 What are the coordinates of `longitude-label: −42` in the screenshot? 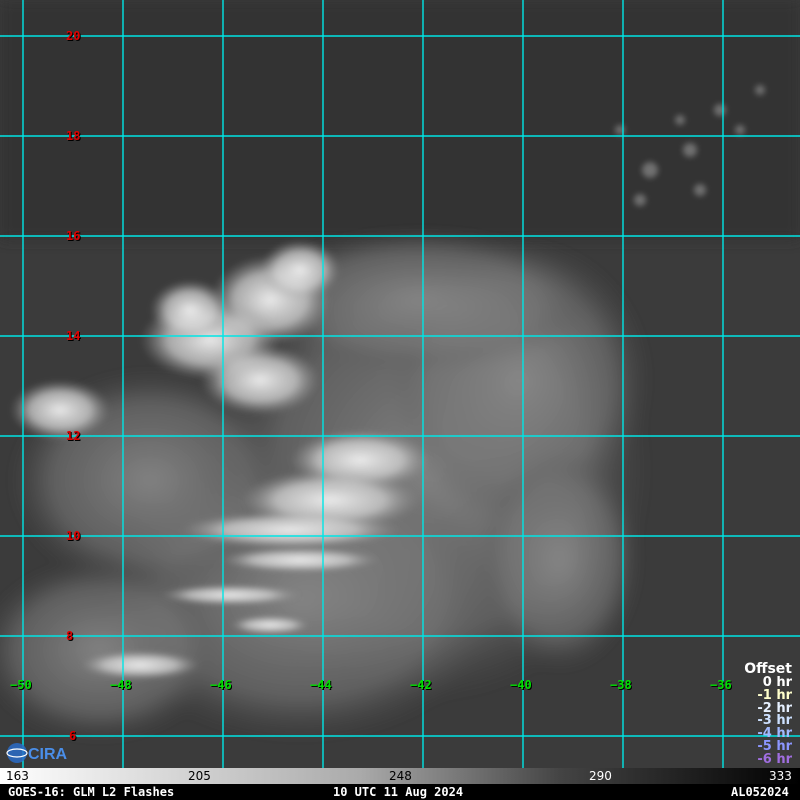 It's located at (421, 685).